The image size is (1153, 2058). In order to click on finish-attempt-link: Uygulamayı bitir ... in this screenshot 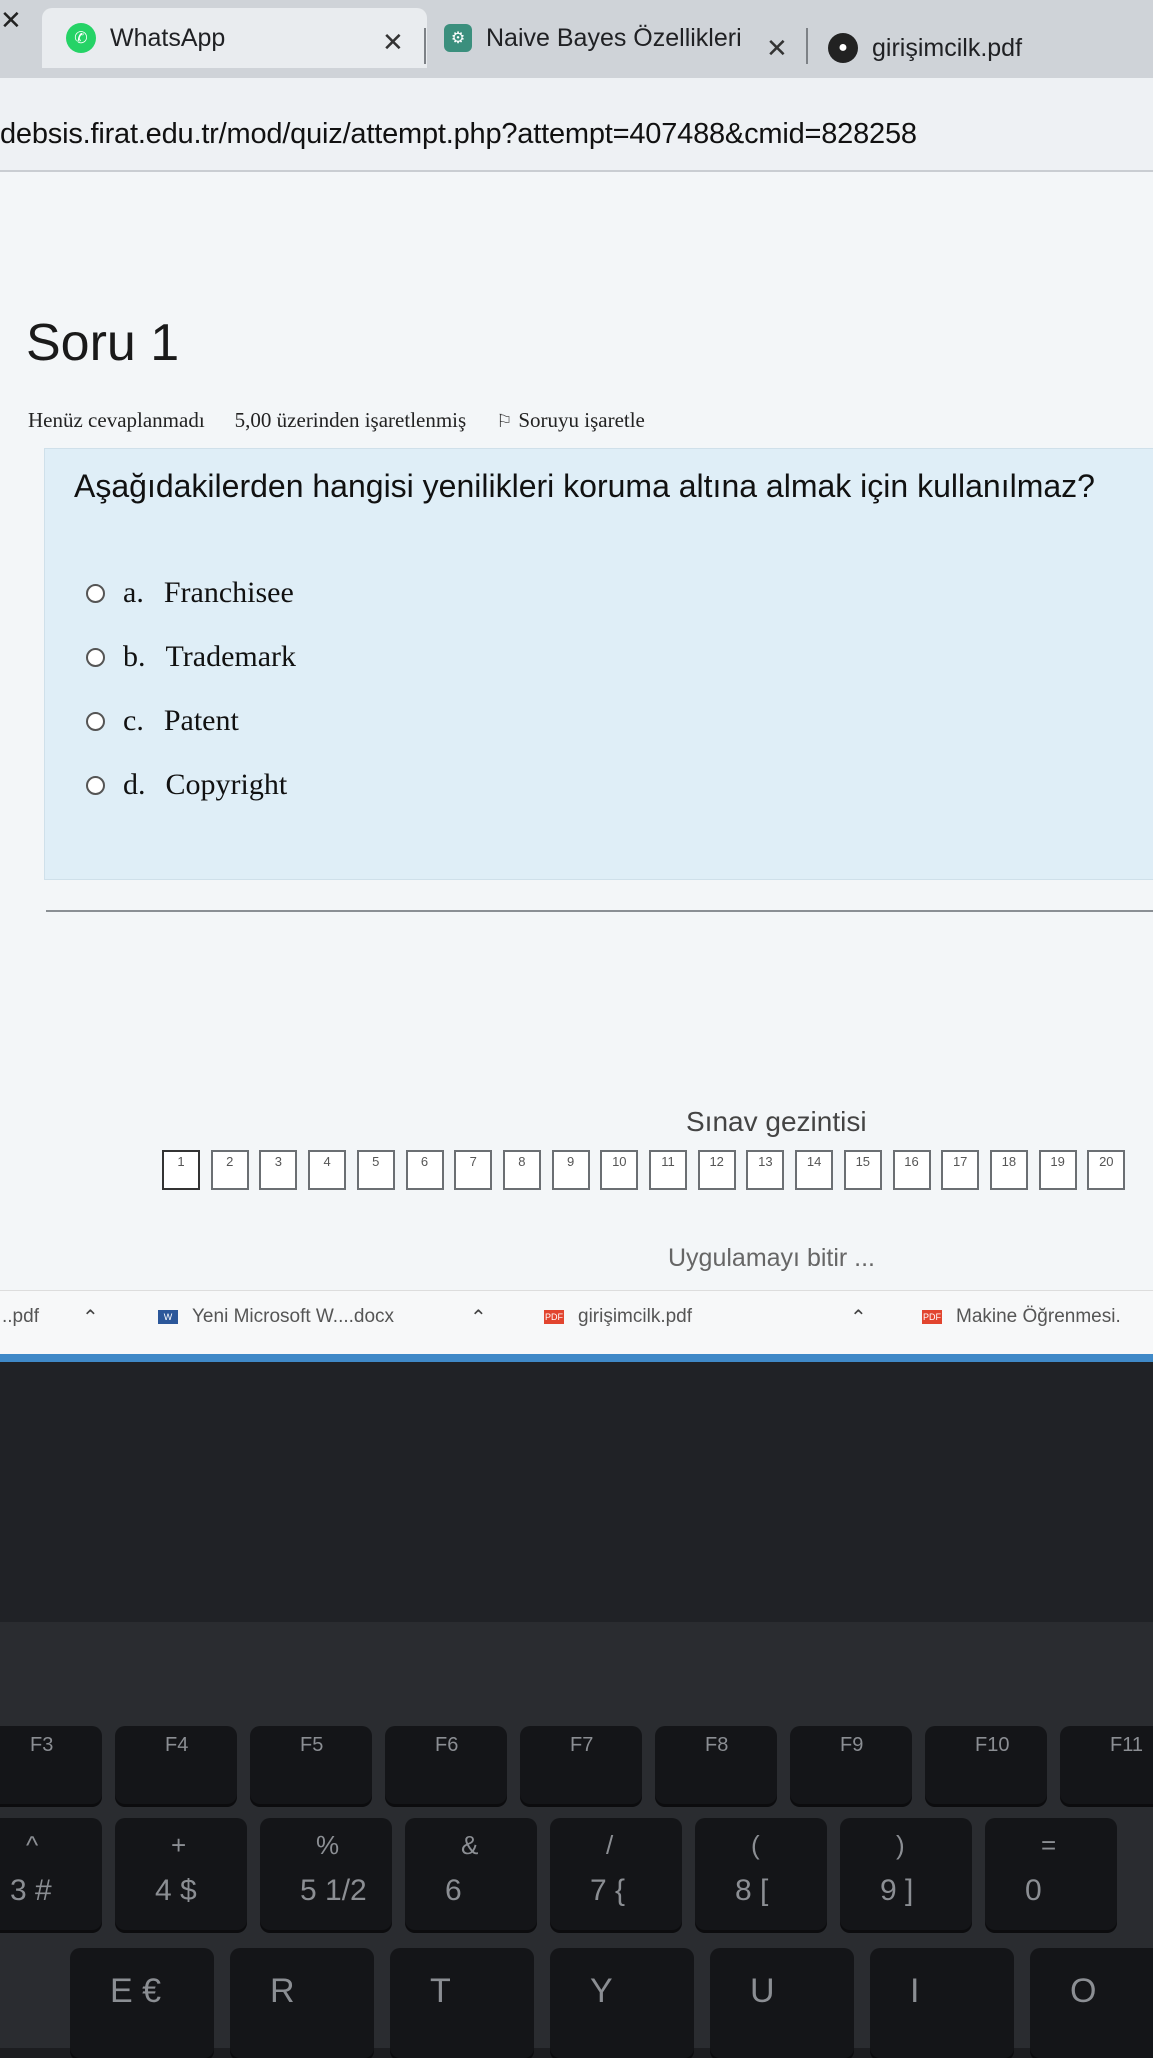, I will do `click(771, 1258)`.